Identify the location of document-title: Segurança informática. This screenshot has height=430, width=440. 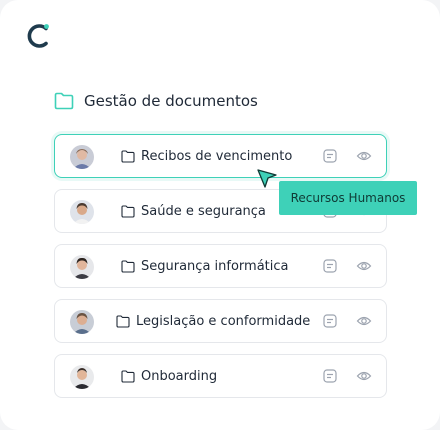
(205, 266).